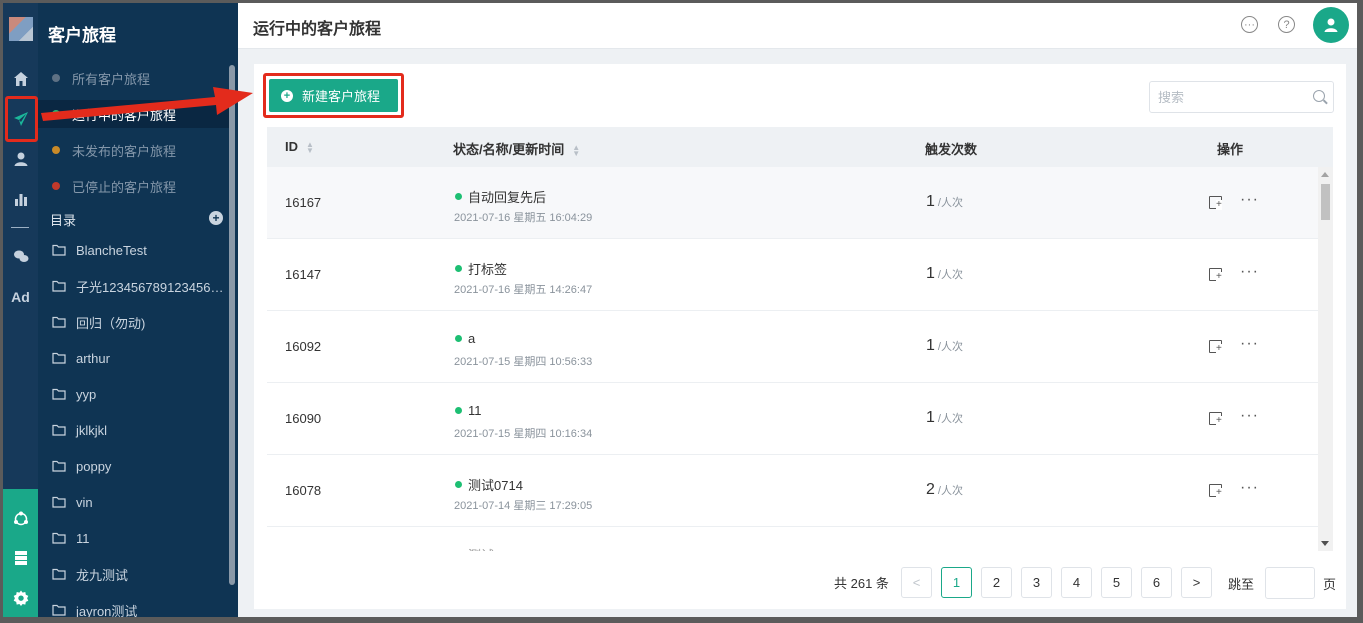 The height and width of the screenshot is (623, 1363). What do you see at coordinates (134, 322) in the screenshot?
I see `folder-item: 回归（勿动)` at bounding box center [134, 322].